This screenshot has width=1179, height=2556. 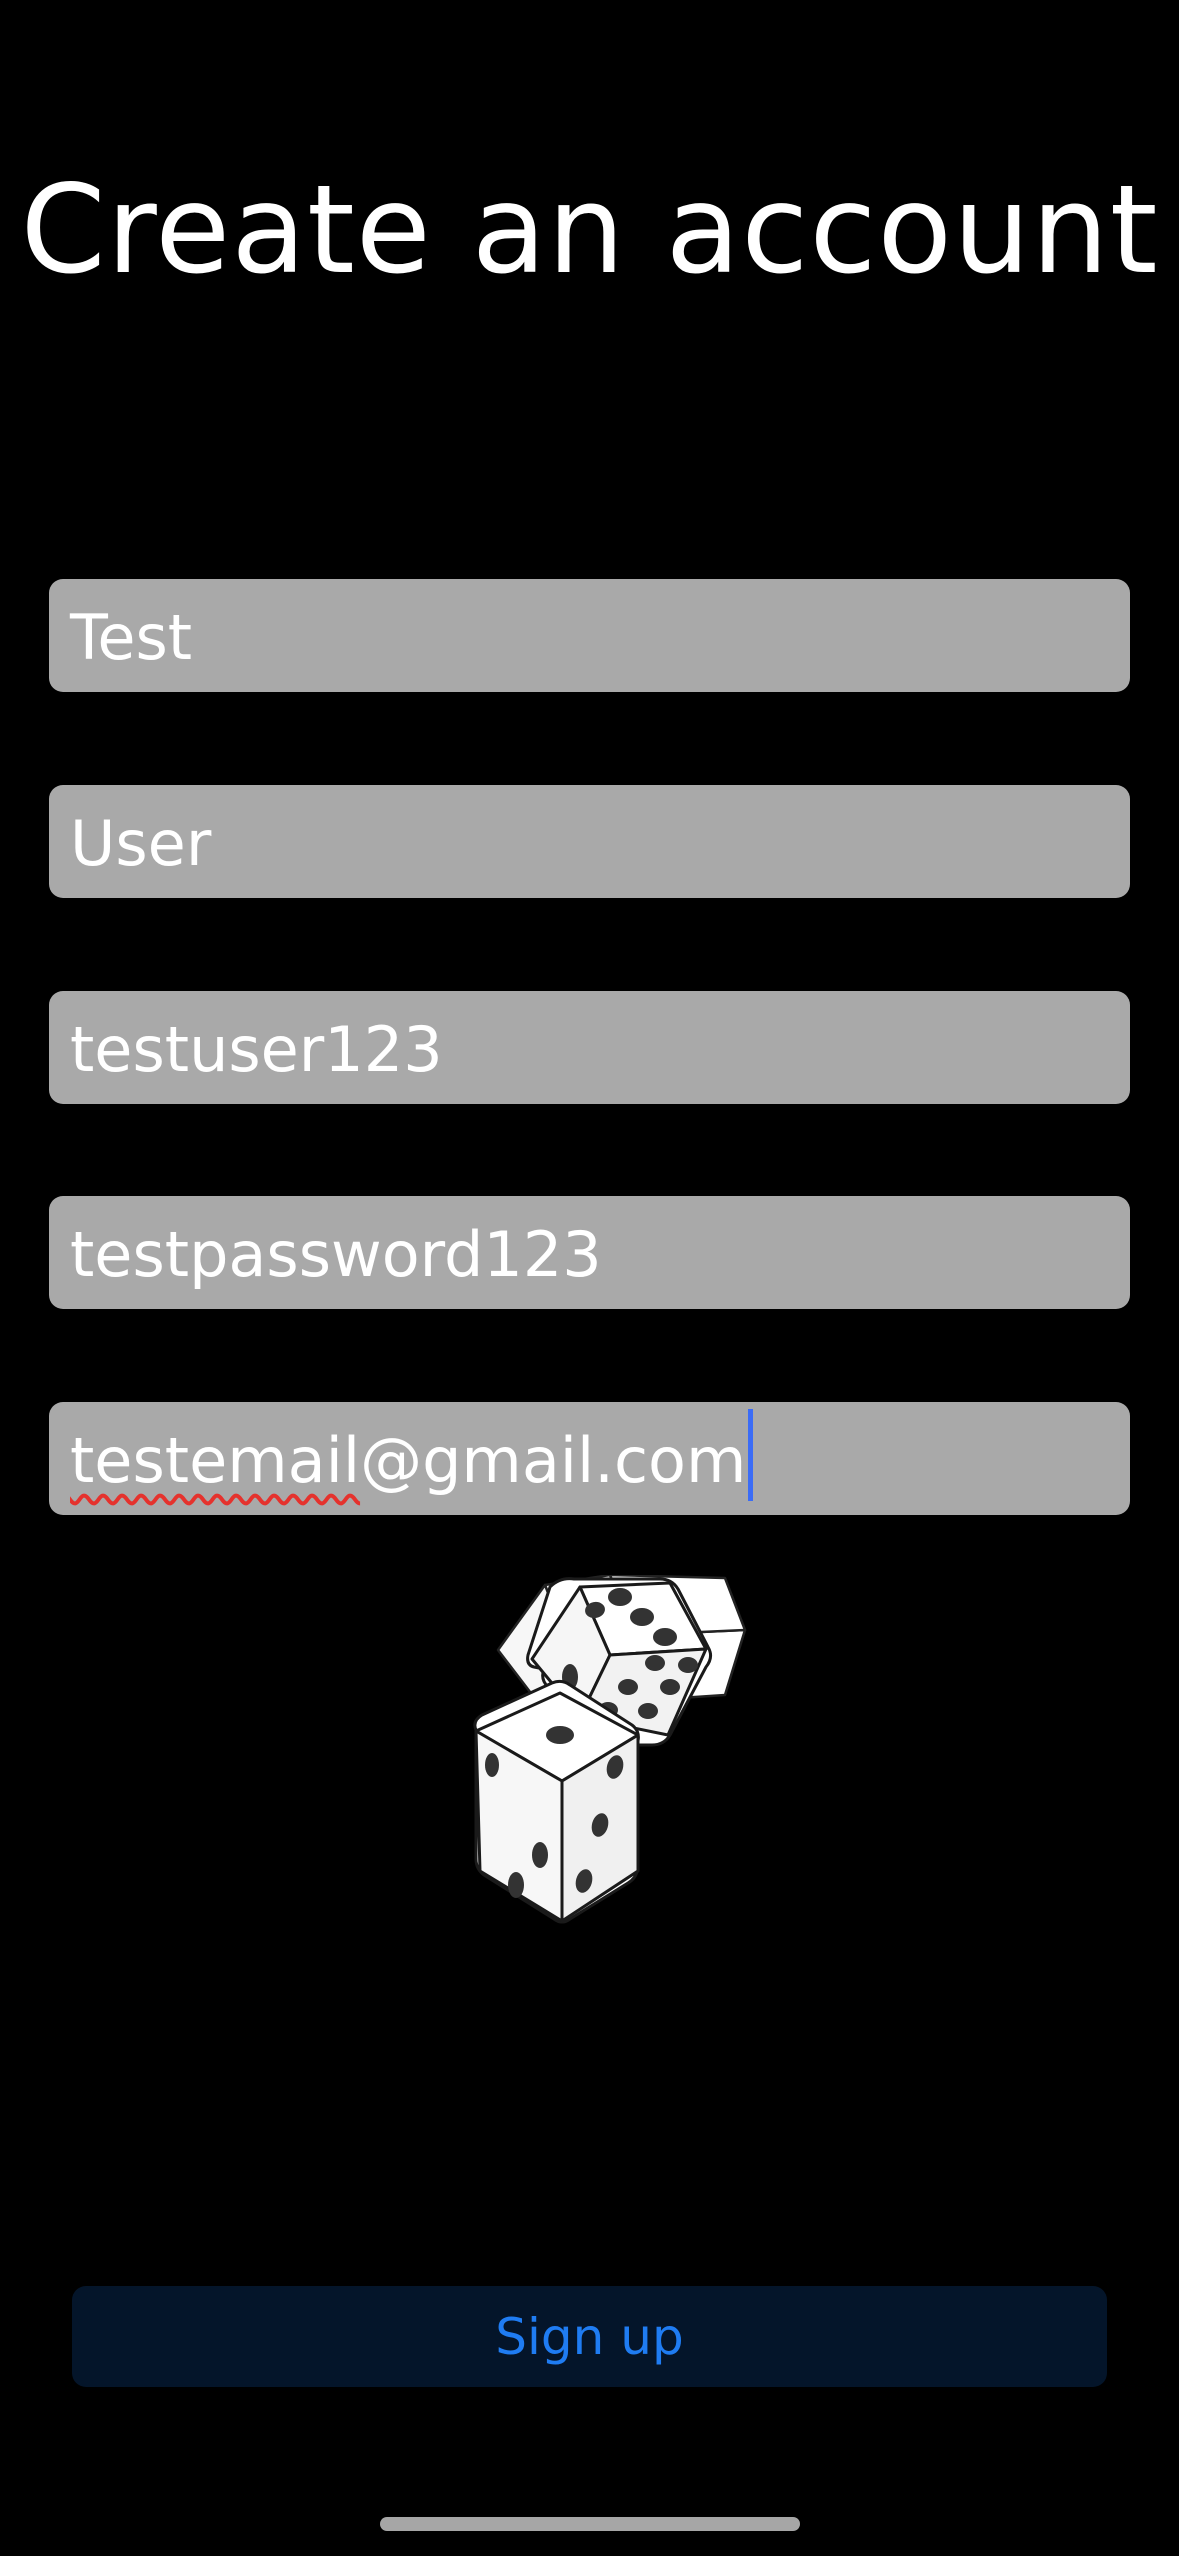 I want to click on dice-icon, so click(x=610, y=1749).